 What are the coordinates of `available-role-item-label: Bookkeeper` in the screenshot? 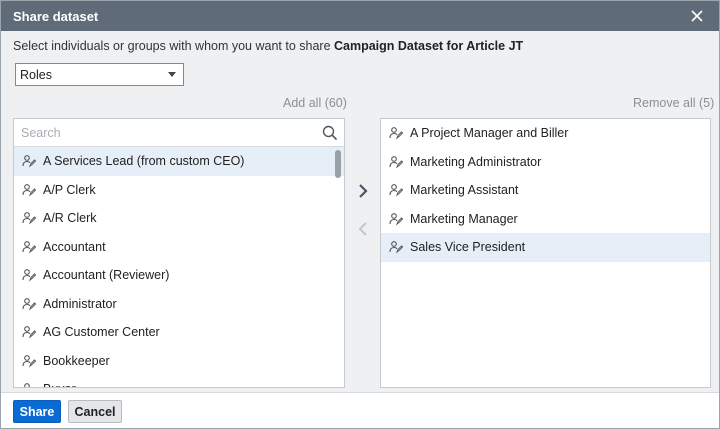 It's located at (76, 360).